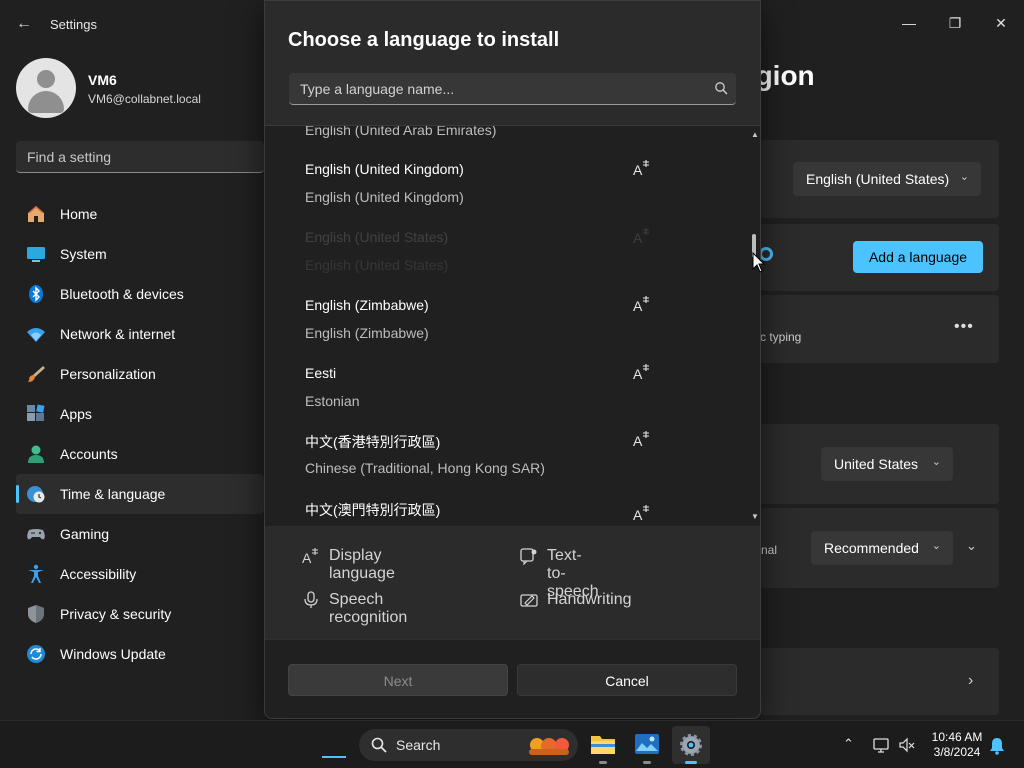 The width and height of the screenshot is (1024, 768). Describe the element at coordinates (401, 131) in the screenshot. I see `language-native-name: English (United Arab Emirates)` at that location.